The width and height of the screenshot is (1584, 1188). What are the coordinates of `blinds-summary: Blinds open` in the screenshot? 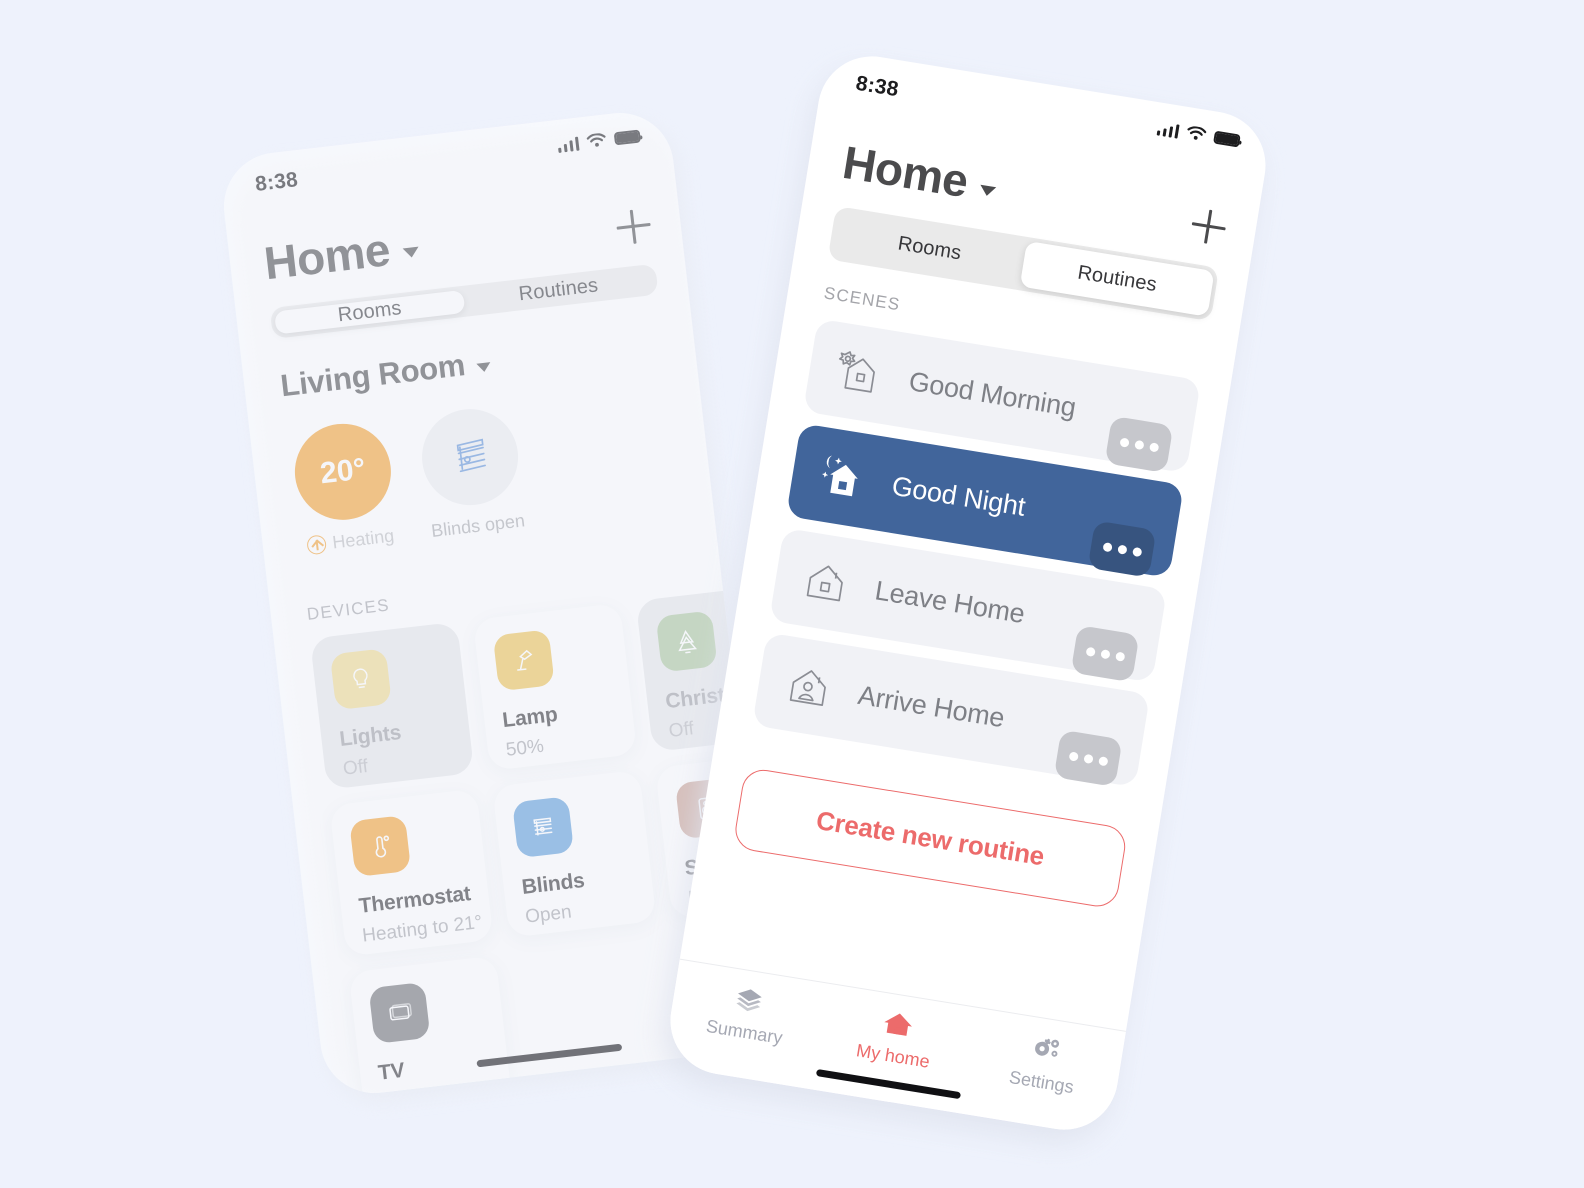 It's located at (472, 472).